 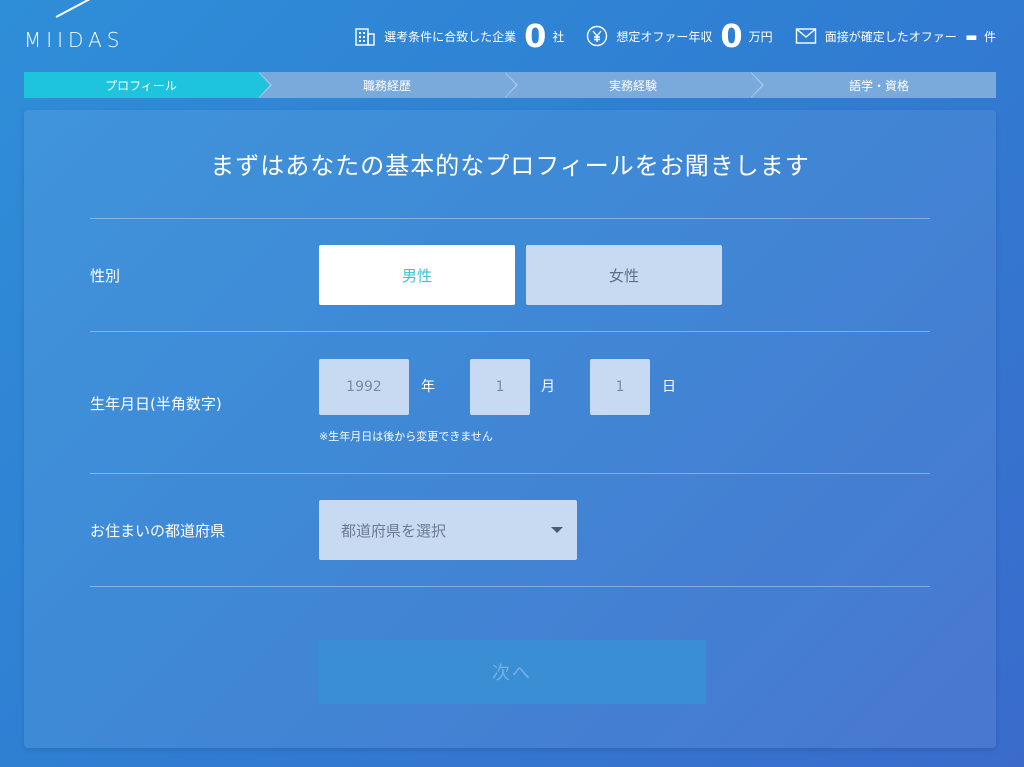 I want to click on next-button: 次へ, so click(x=512, y=672).